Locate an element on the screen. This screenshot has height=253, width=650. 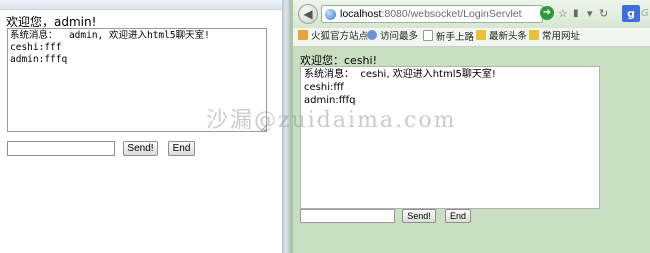
bookmark-item: 火狐官方站点 is located at coordinates (333, 37).